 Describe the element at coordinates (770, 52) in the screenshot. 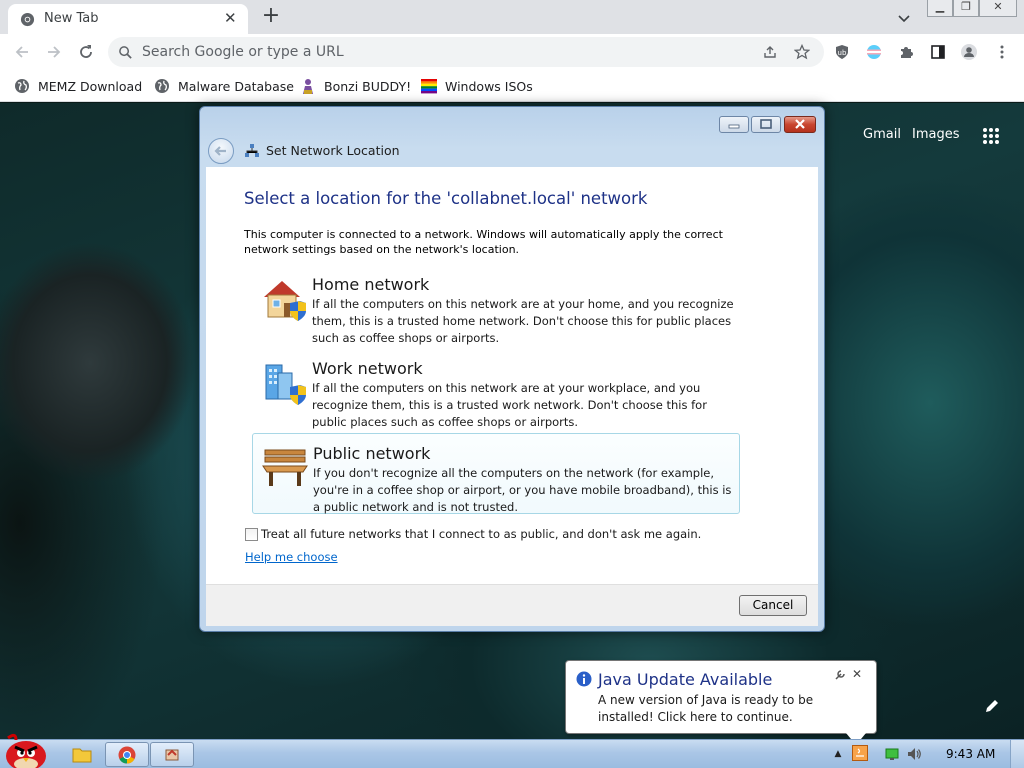

I see `share-icon` at that location.